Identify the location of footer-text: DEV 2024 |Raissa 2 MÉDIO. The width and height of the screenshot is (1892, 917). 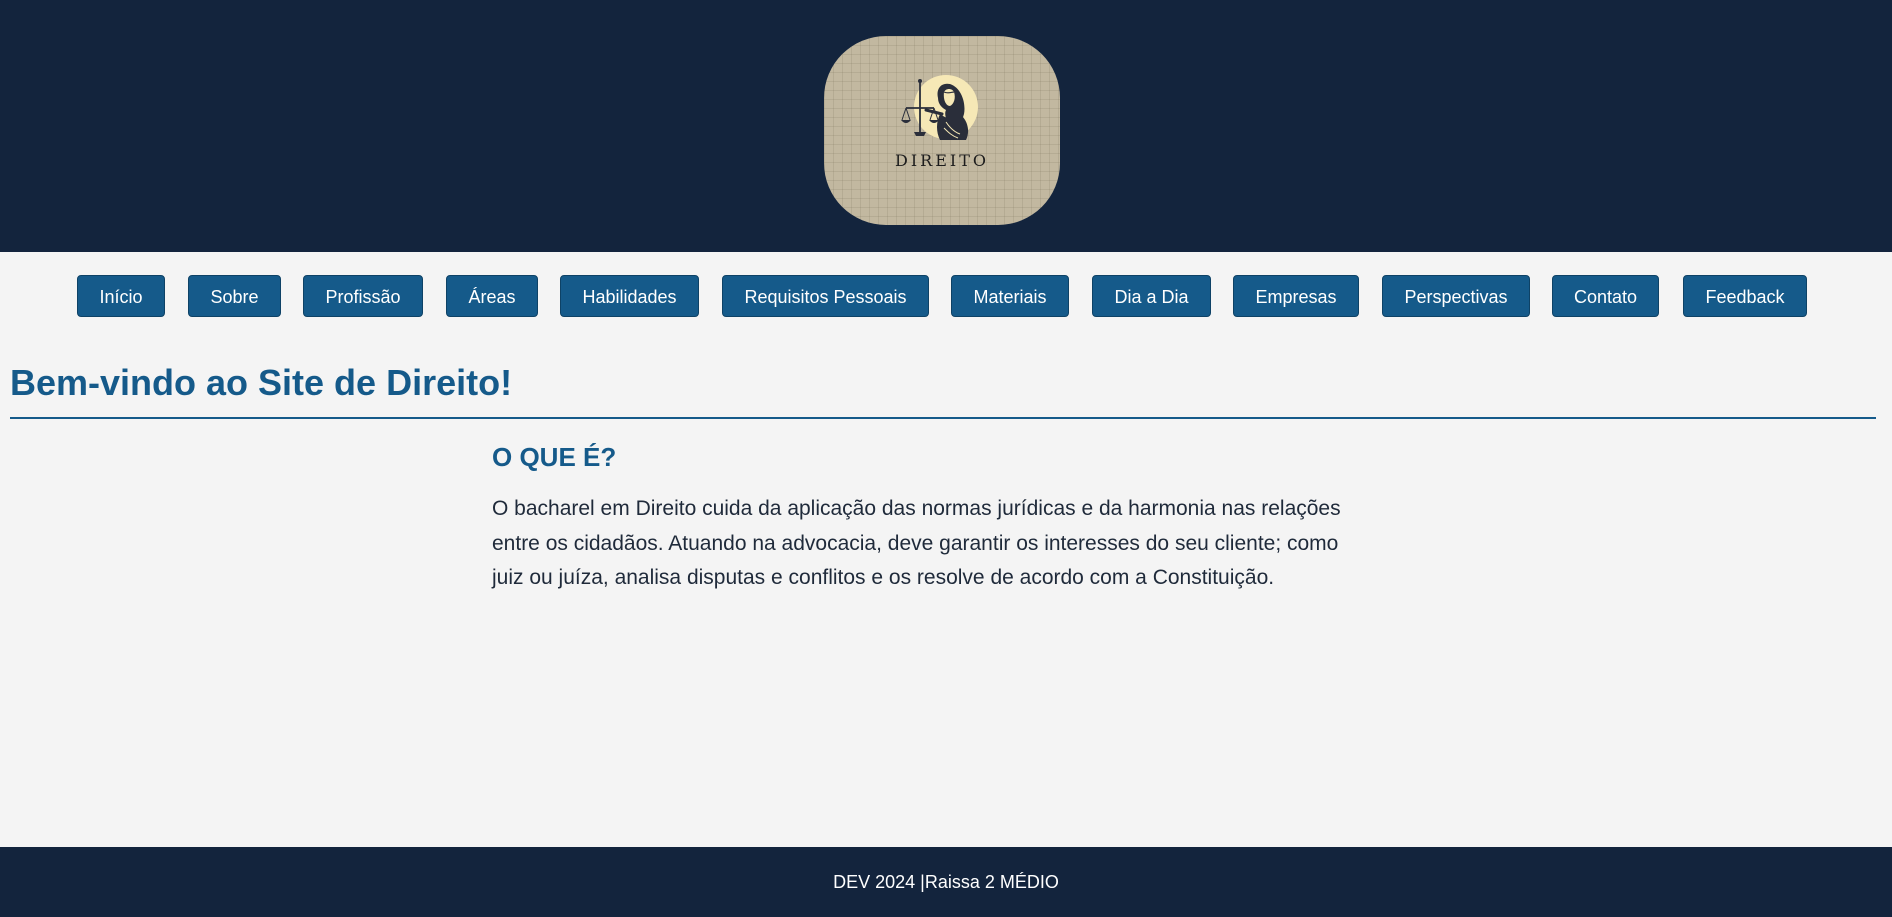
(946, 882).